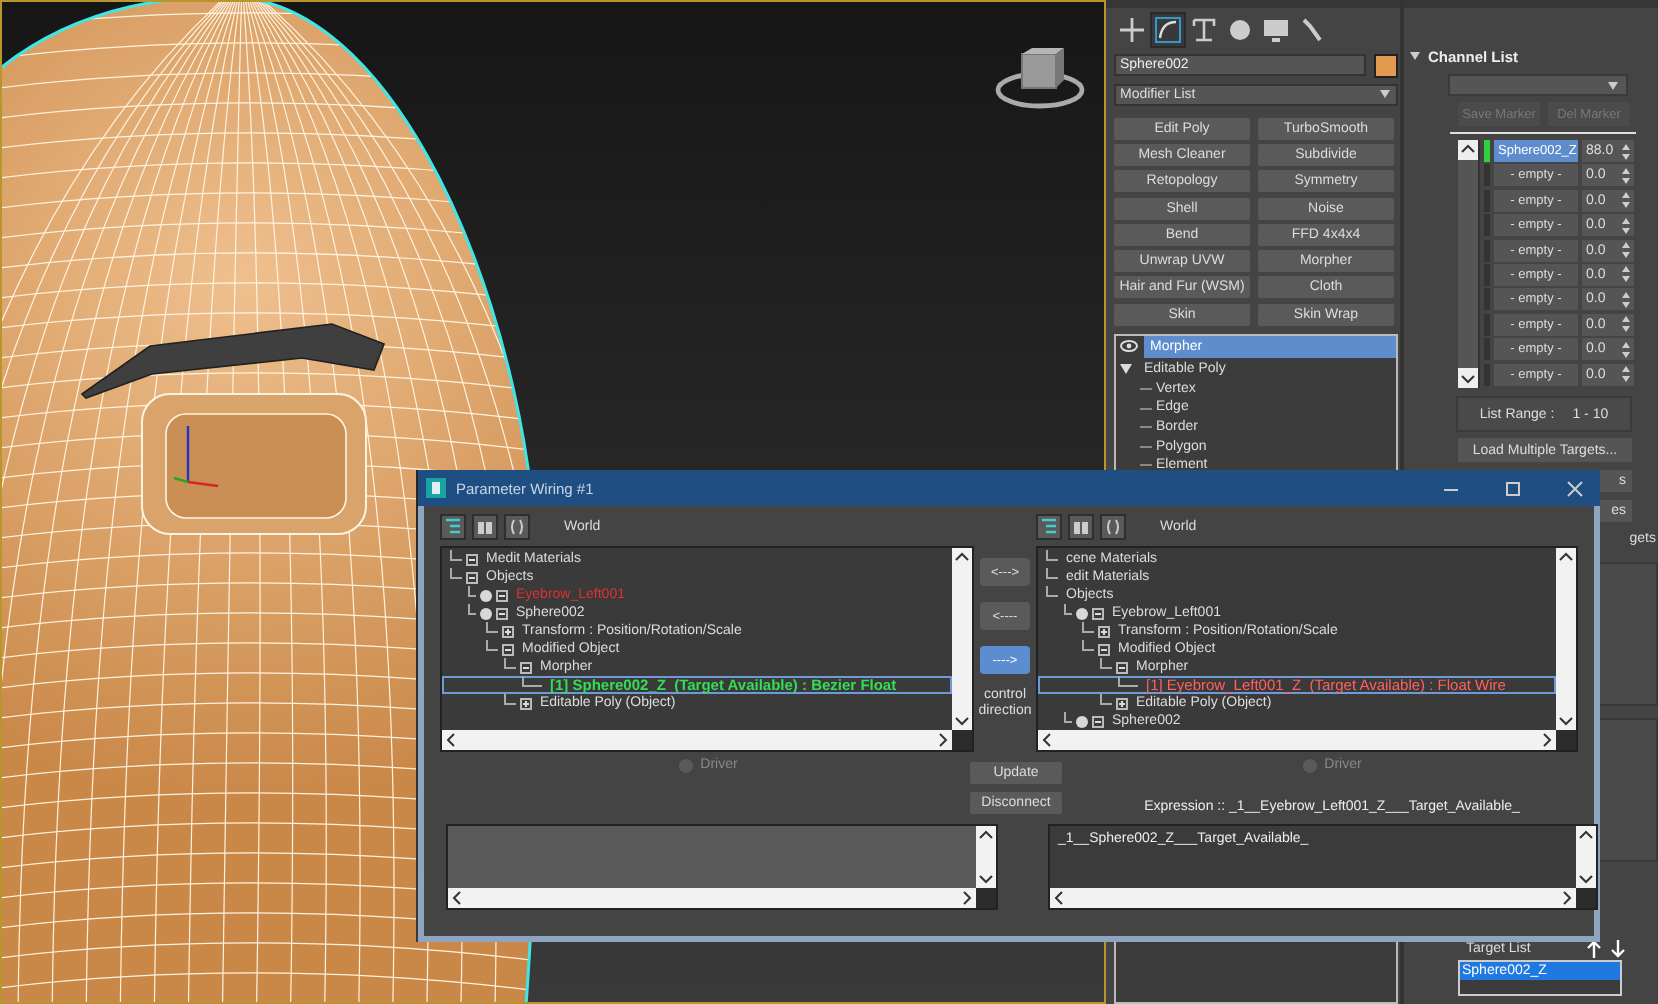  Describe the element at coordinates (1468, 150) in the screenshot. I see `scroll-up-icon` at that location.